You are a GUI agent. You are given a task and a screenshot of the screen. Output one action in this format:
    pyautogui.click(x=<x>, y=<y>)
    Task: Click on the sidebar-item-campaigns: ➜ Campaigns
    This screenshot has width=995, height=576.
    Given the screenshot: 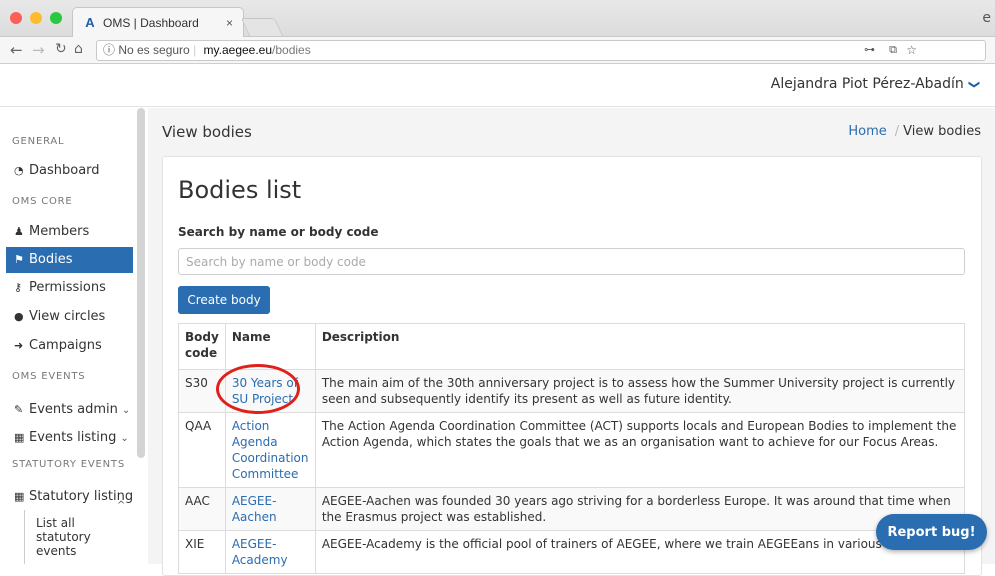 What is the action you would take?
    pyautogui.click(x=69, y=346)
    